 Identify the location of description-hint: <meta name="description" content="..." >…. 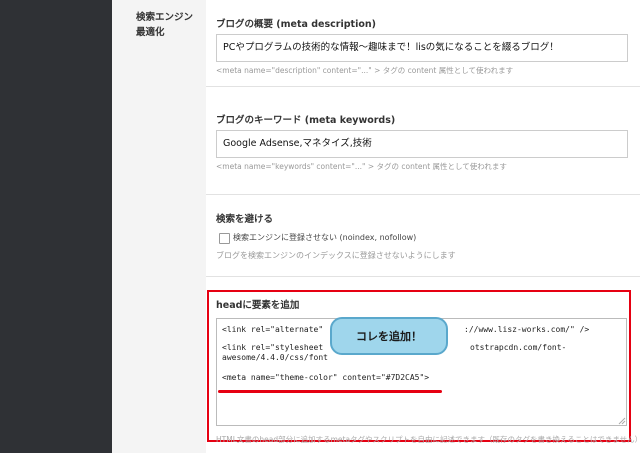
(365, 70).